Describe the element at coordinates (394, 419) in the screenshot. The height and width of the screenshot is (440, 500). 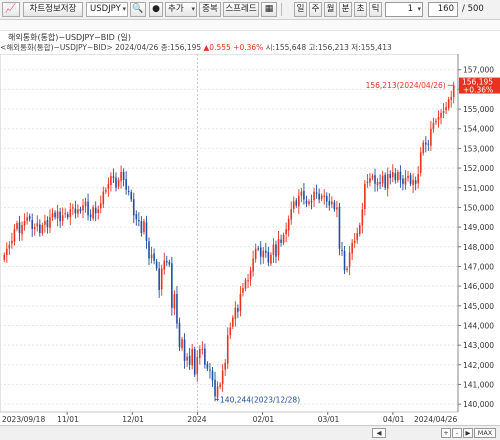
I see `x-tick-label: 04/01` at that location.